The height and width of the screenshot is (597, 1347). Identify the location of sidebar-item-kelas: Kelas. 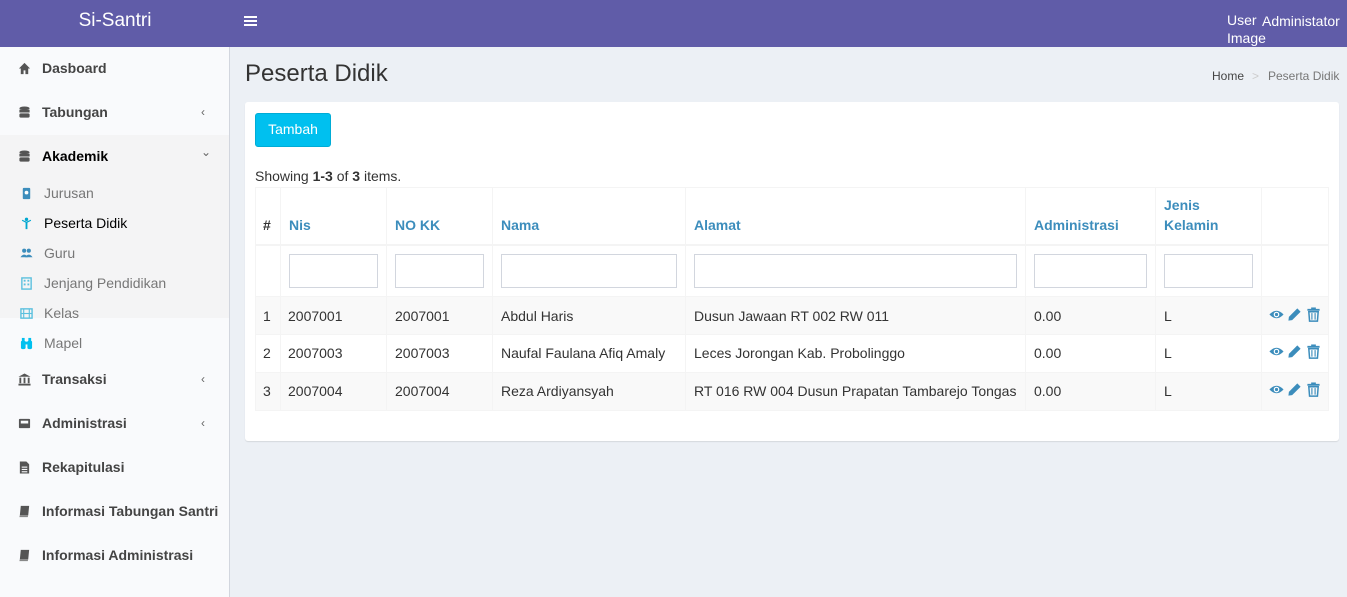
(114, 313).